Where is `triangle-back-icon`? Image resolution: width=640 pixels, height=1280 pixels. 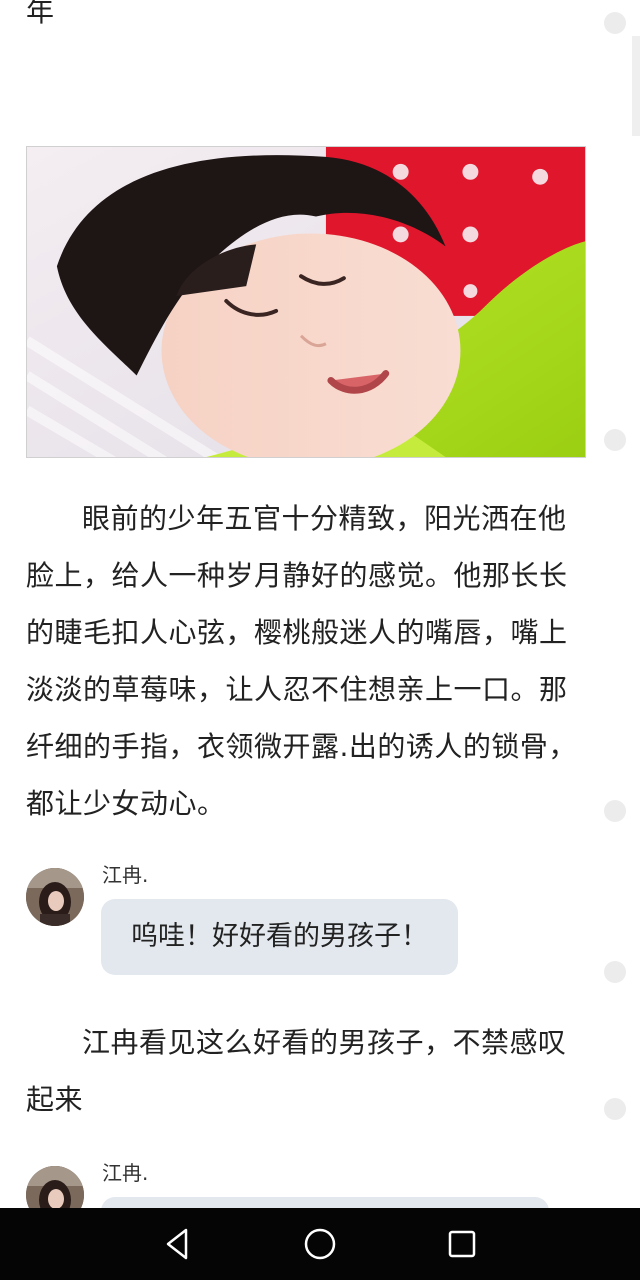 triangle-back-icon is located at coordinates (177, 1244).